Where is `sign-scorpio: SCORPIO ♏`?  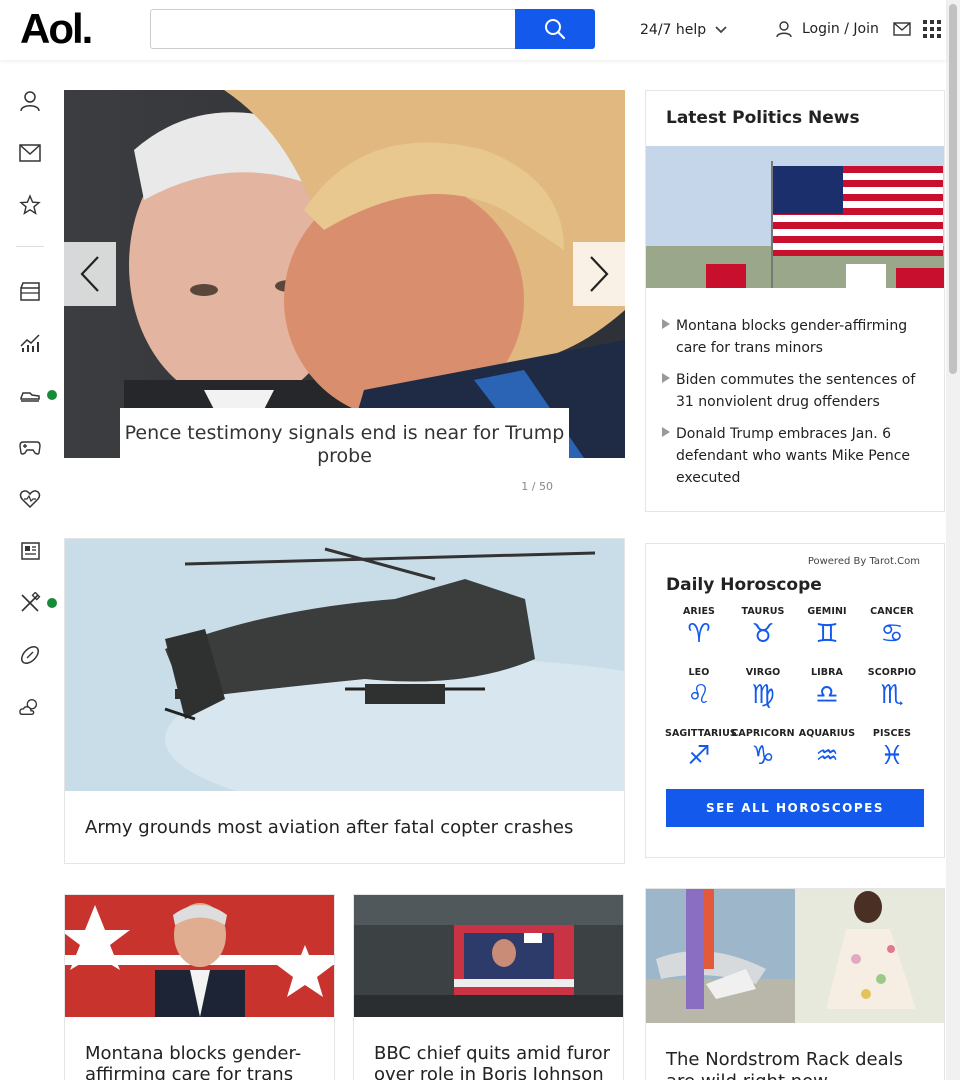 sign-scorpio: SCORPIO ♏ is located at coordinates (892, 688).